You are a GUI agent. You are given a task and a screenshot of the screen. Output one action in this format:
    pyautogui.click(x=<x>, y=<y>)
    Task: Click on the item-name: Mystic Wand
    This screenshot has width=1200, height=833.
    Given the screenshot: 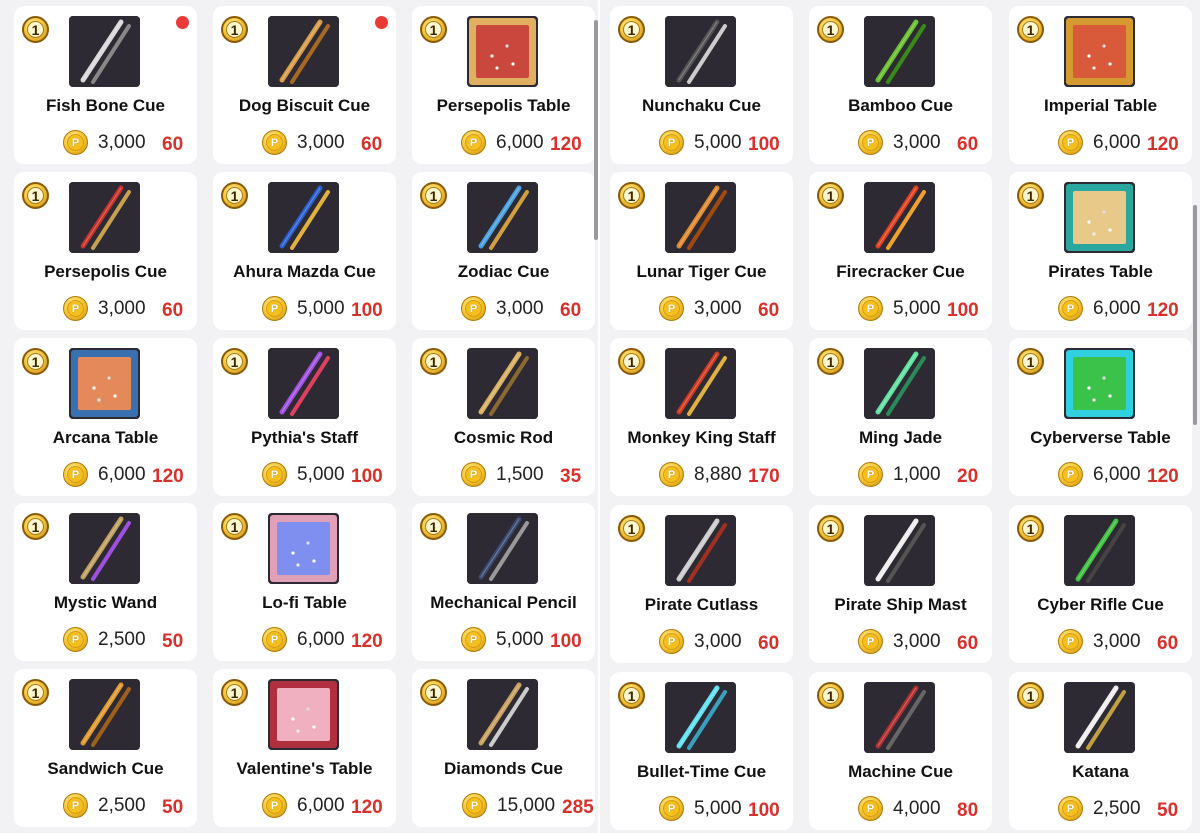 What is the action you would take?
    pyautogui.click(x=105, y=602)
    